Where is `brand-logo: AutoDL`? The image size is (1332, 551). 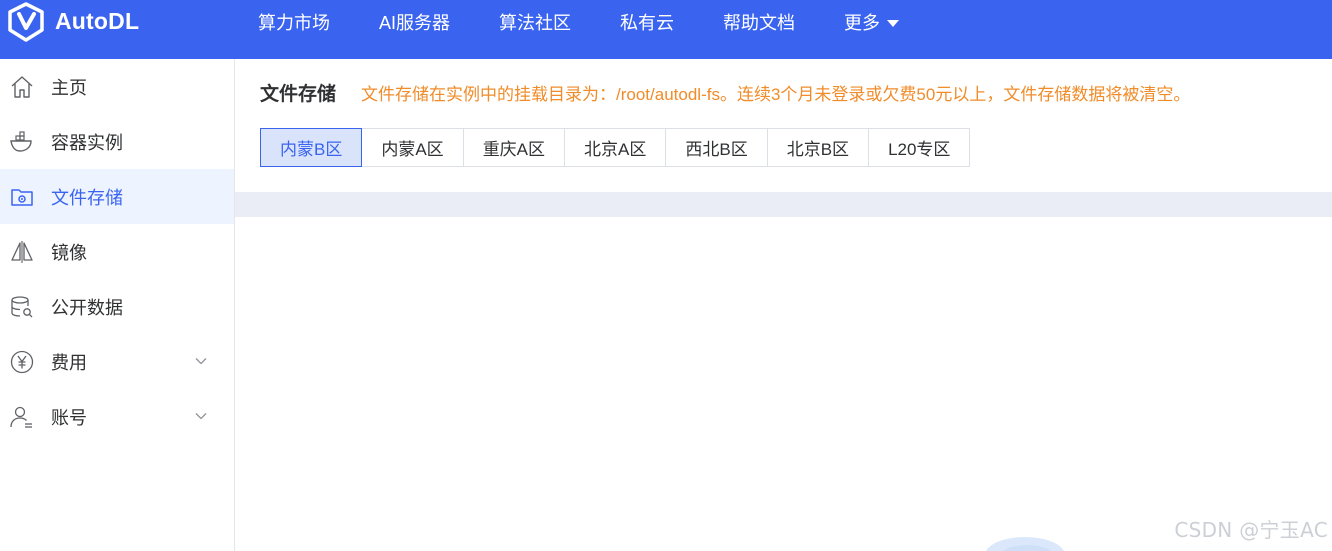
brand-logo: AutoDL is located at coordinates (132, 25).